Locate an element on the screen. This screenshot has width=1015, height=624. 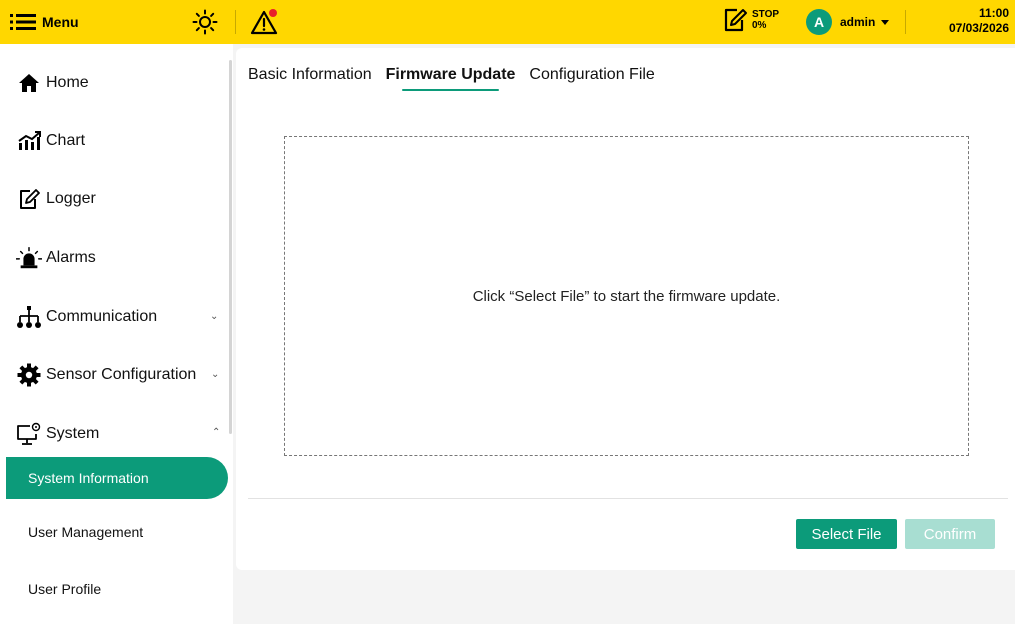
user-name: admin is located at coordinates (858, 22).